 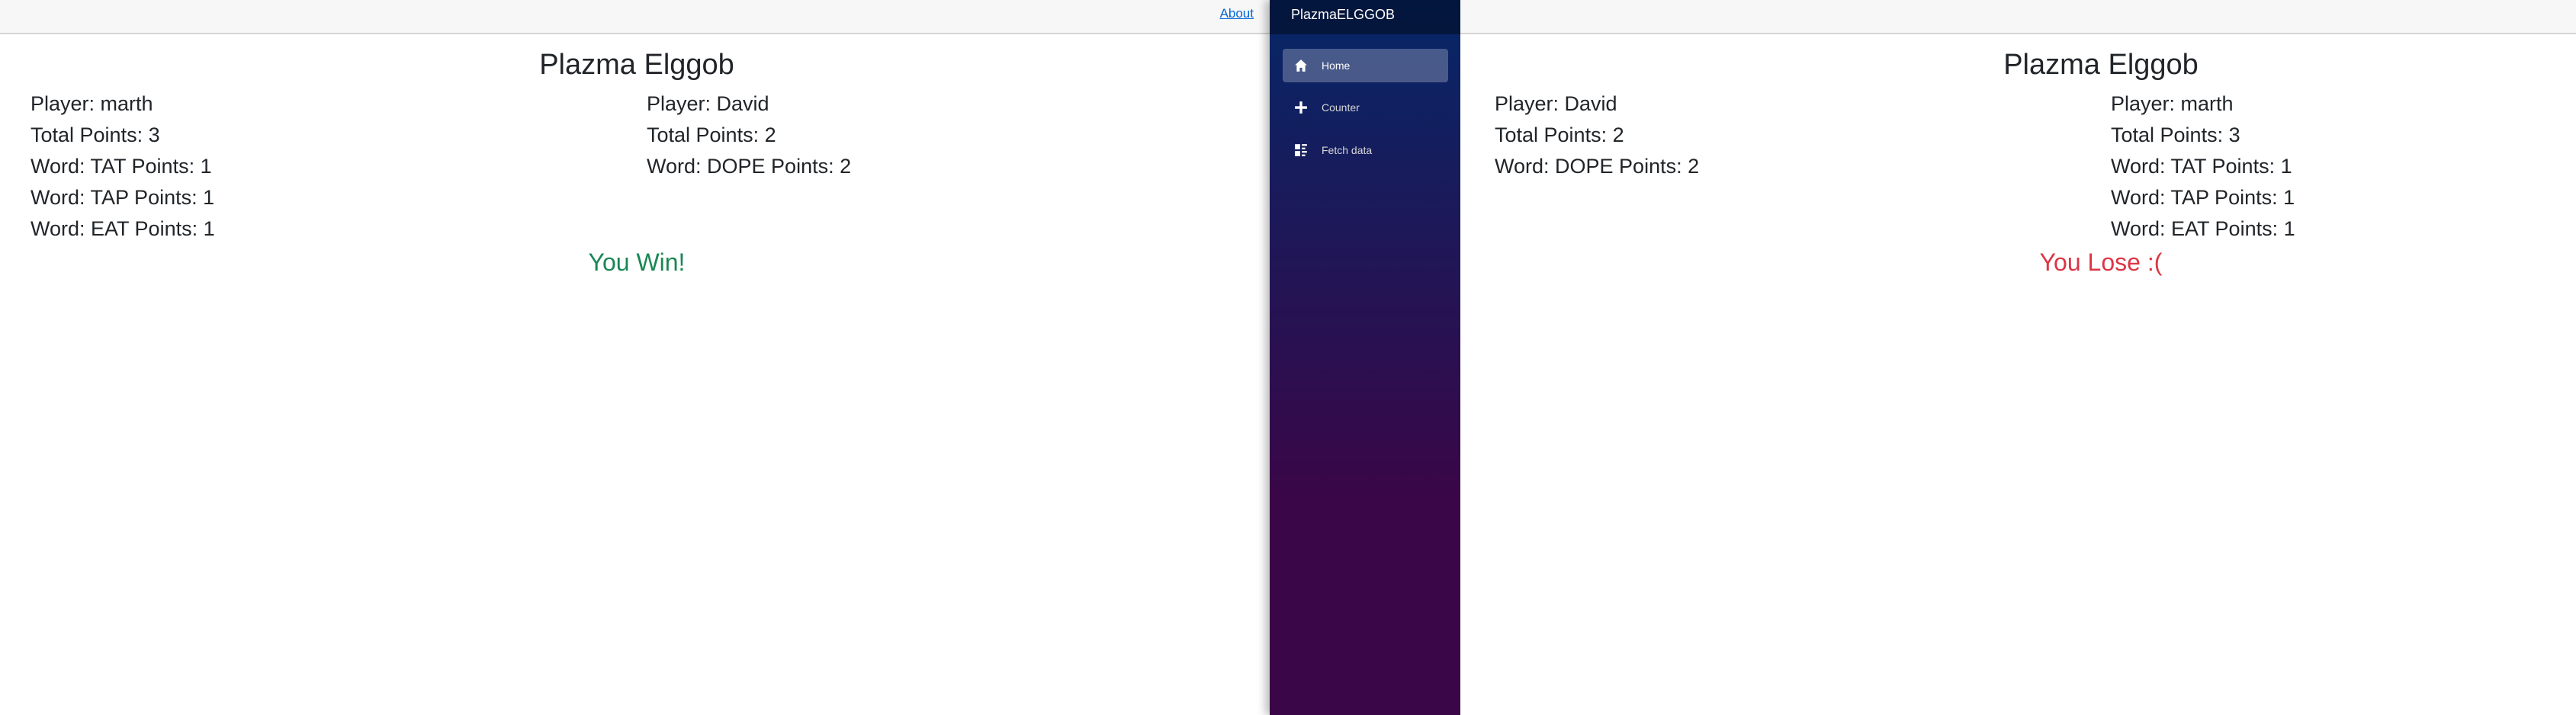 What do you see at coordinates (2101, 262) in the screenshot?
I see `result-message: You Lose :(` at bounding box center [2101, 262].